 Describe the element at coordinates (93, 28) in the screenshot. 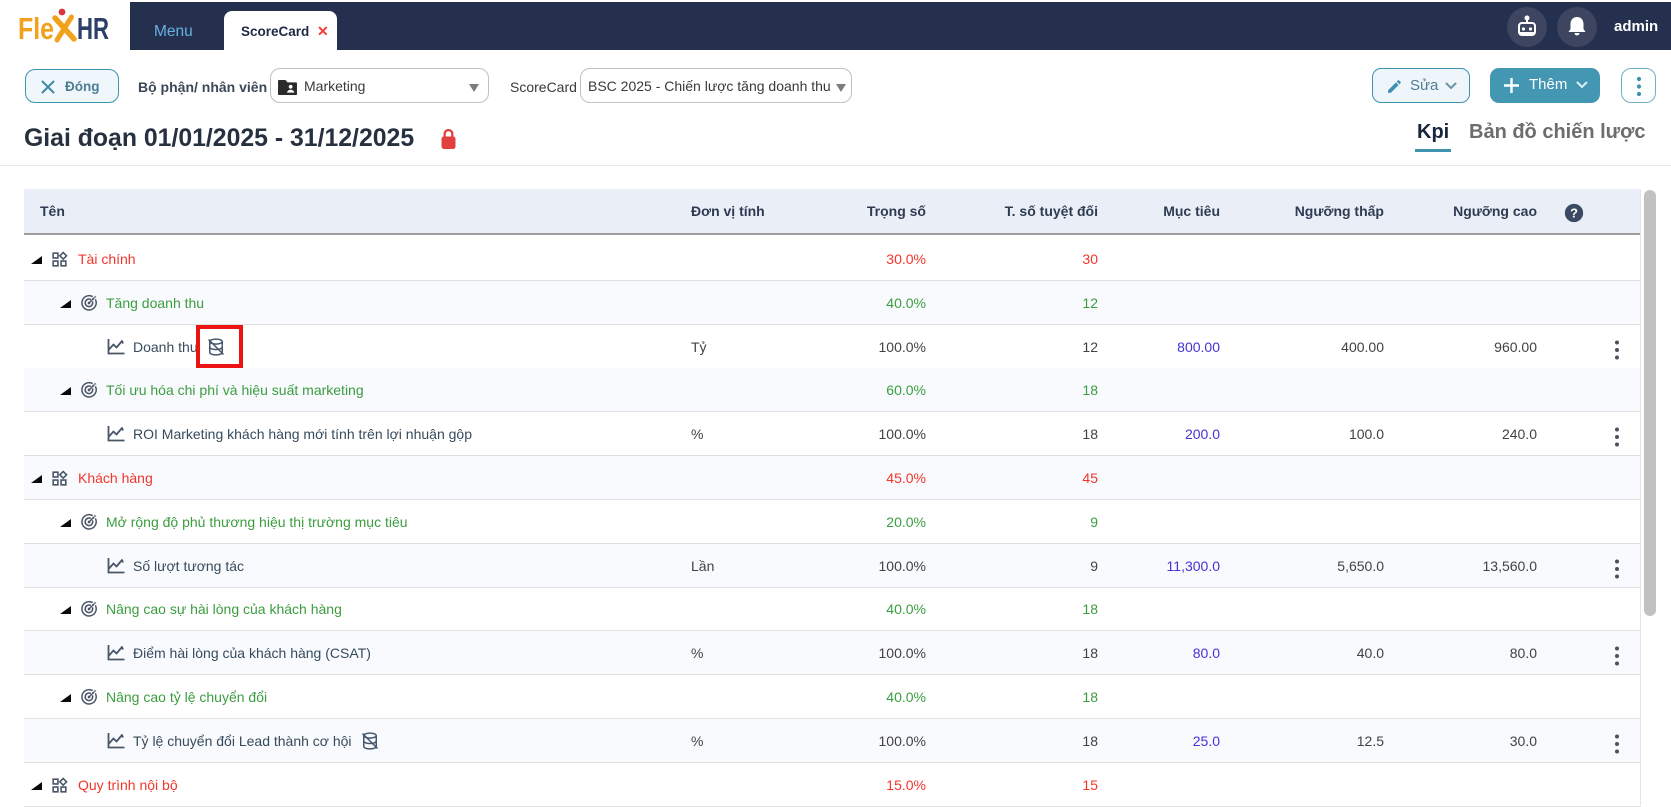

I see `svg-text: HR` at that location.